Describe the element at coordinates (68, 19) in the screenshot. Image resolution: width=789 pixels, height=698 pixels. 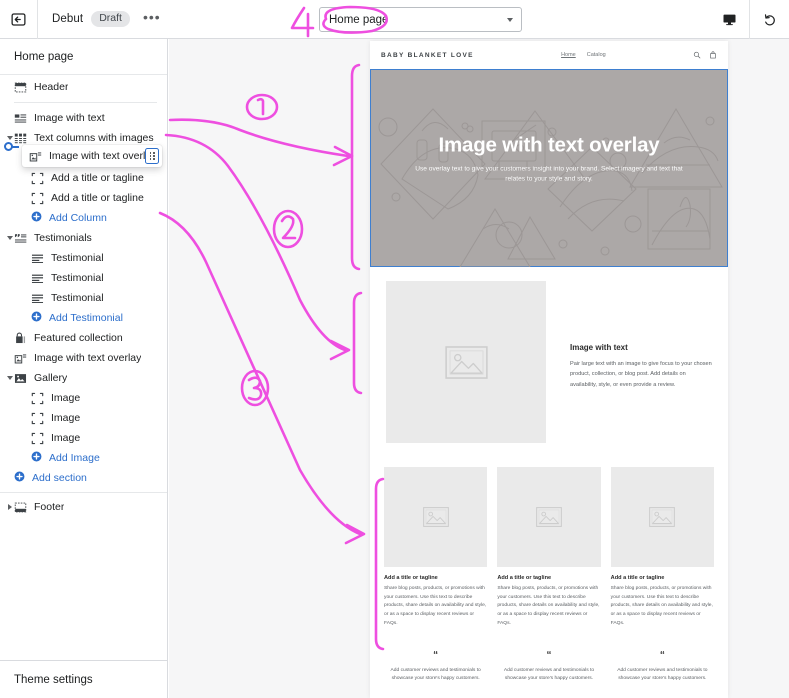
I see `theme-name: Debut` at that location.